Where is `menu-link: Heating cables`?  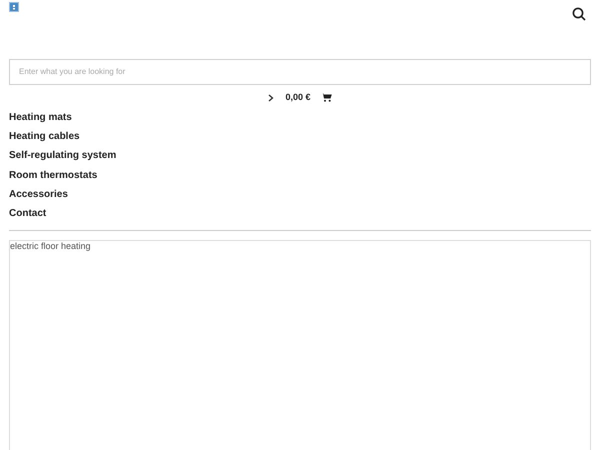
menu-link: Heating cables is located at coordinates (44, 136).